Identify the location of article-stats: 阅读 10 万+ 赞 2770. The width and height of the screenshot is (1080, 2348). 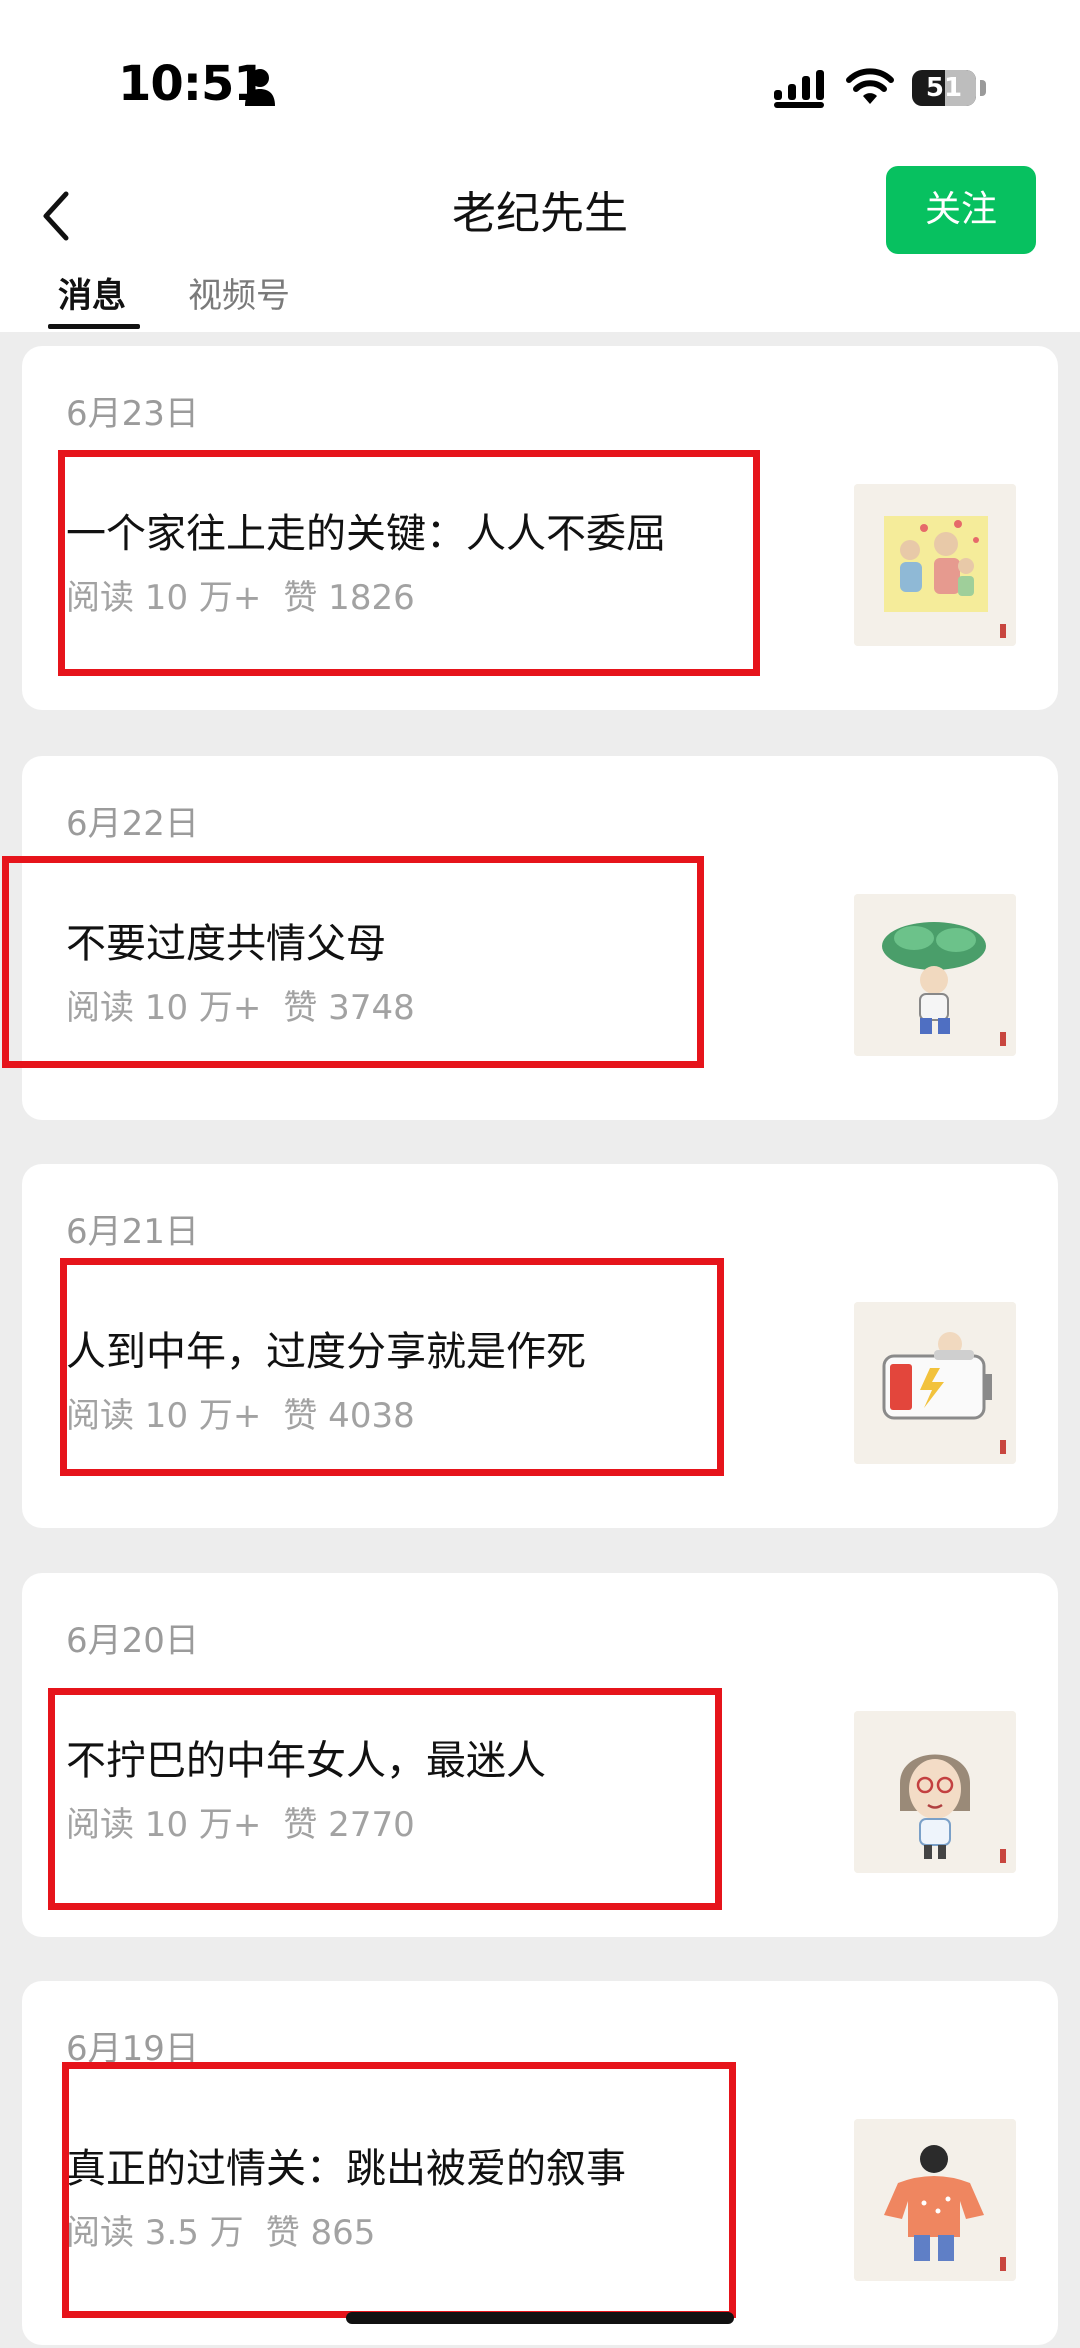
(240, 1825).